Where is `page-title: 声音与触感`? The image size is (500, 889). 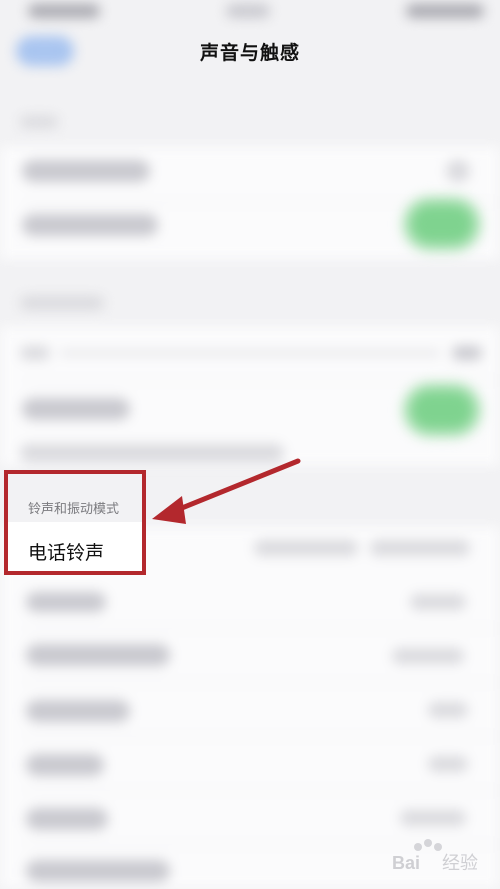 page-title: 声音与触感 is located at coordinates (249, 53).